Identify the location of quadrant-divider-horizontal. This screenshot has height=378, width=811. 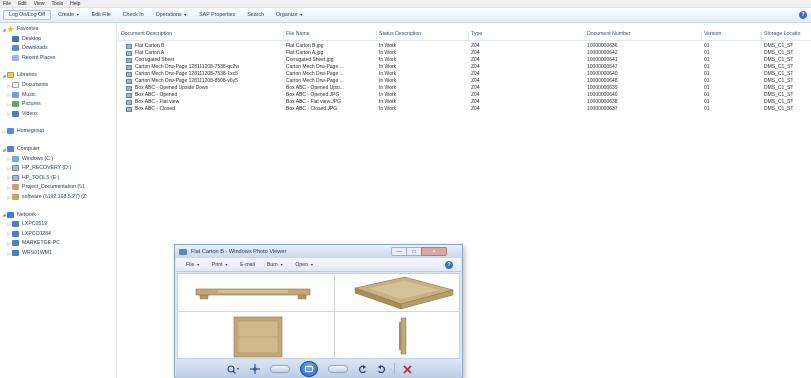
(318, 311).